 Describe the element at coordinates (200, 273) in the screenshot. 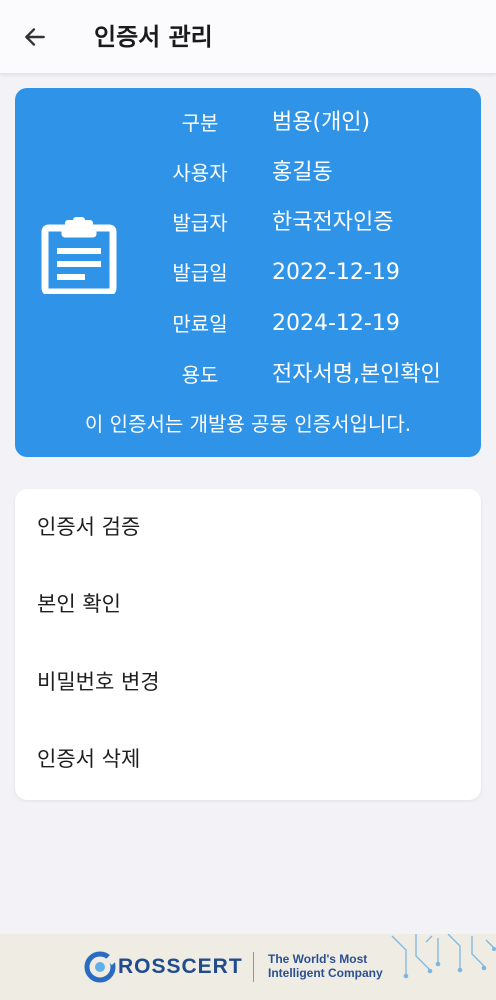

I see `cert-label: 발급일` at that location.